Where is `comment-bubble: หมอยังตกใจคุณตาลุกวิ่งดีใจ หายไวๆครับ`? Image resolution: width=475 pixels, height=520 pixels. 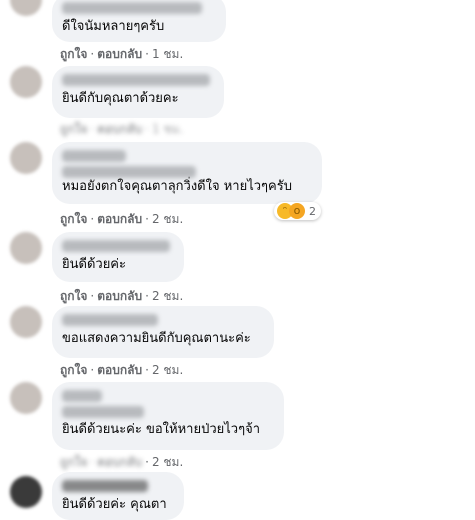 comment-bubble: หมอยังตกใจคุณตาลุกวิ่งดีใจ หายไวๆครับ is located at coordinates (187, 173).